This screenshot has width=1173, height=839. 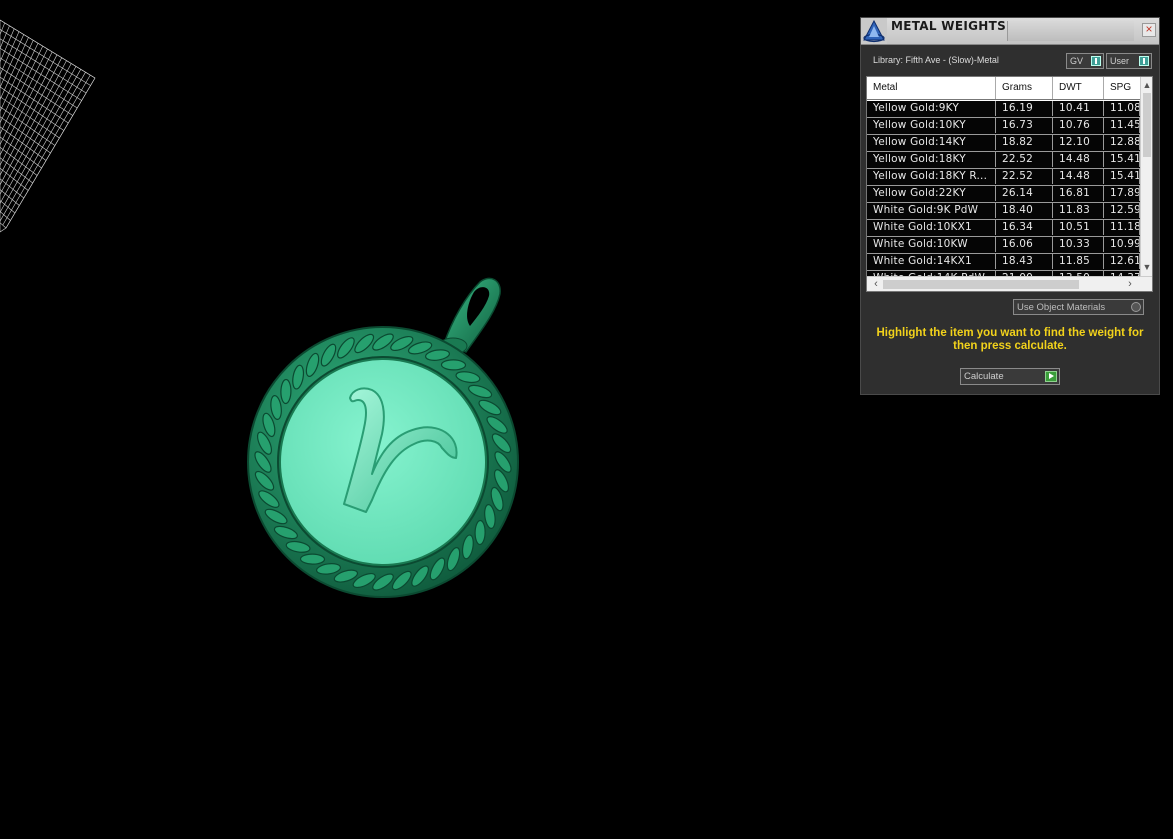 I want to click on cell-grams: 18.43, so click(x=1024, y=261).